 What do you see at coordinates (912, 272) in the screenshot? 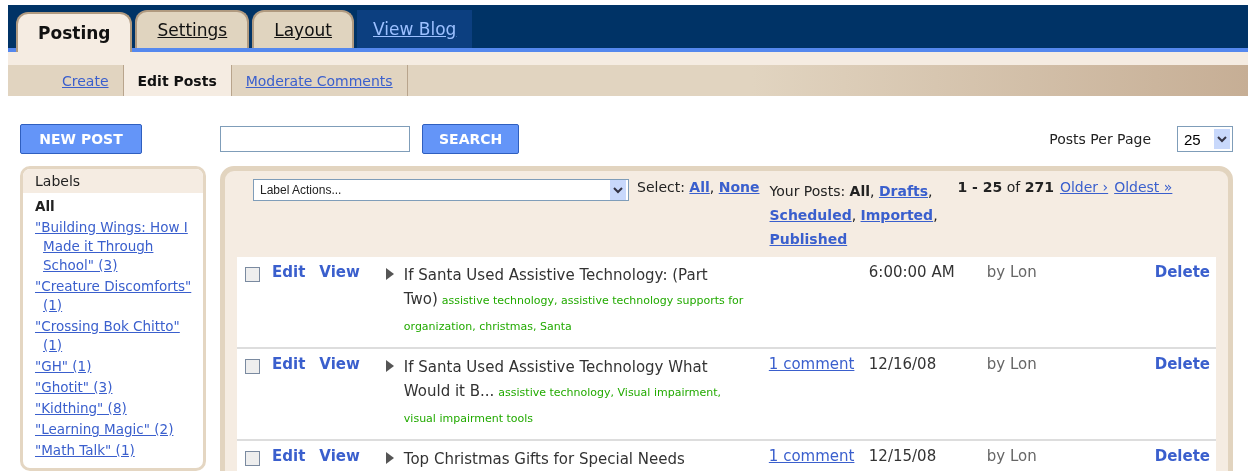
I see `post-date: 6:00:00 AM` at bounding box center [912, 272].